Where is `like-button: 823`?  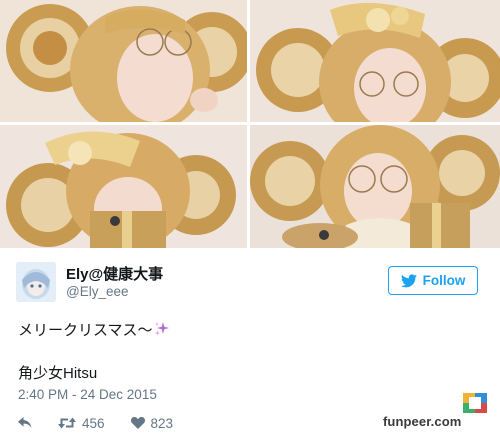
like-button: 823 is located at coordinates (152, 423).